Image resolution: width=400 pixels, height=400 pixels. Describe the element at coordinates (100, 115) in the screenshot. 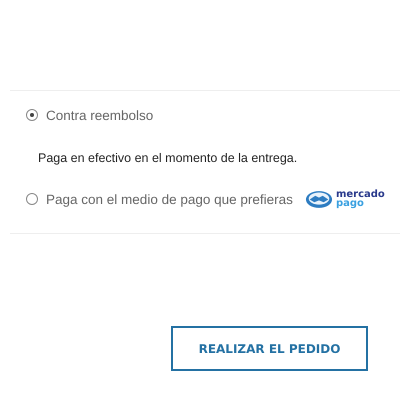

I see `option-label: Contra reembolso` at that location.